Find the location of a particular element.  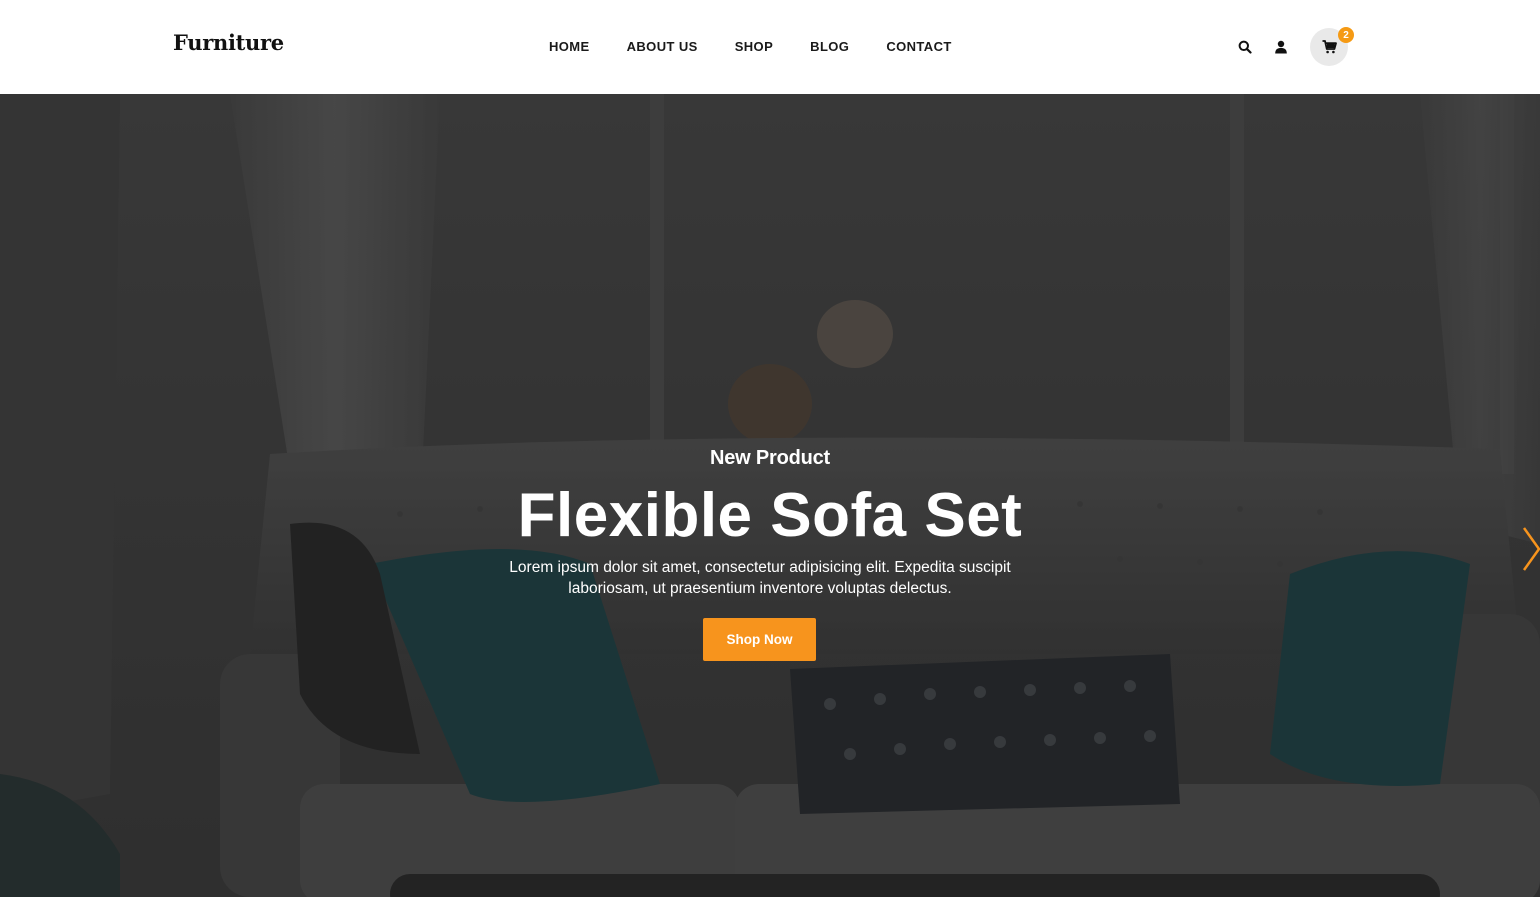

chevron-right-icon is located at coordinates (1530, 549).